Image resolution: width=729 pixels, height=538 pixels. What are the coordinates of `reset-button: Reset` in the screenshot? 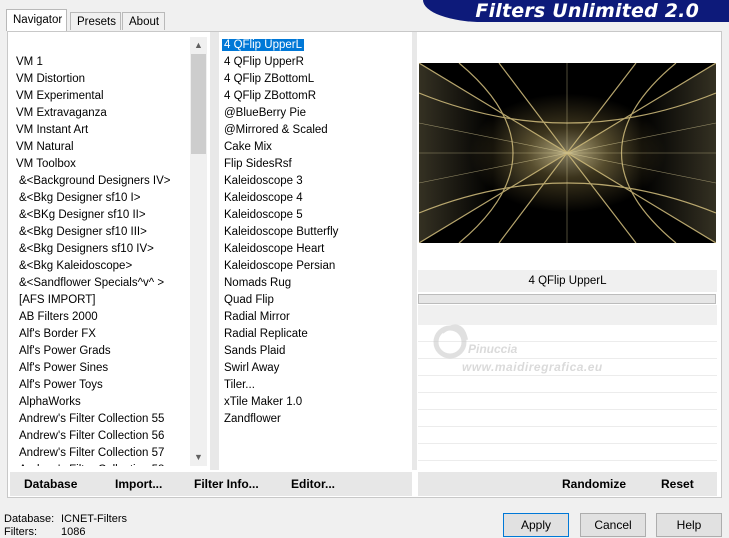 It's located at (677, 484).